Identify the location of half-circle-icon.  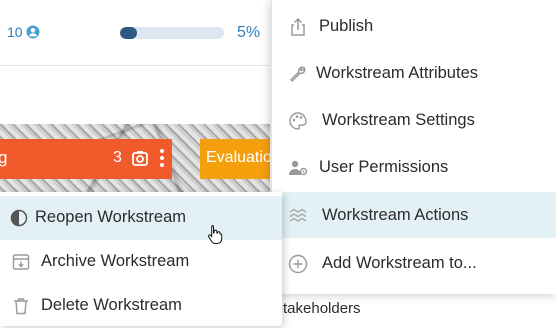
(19, 218).